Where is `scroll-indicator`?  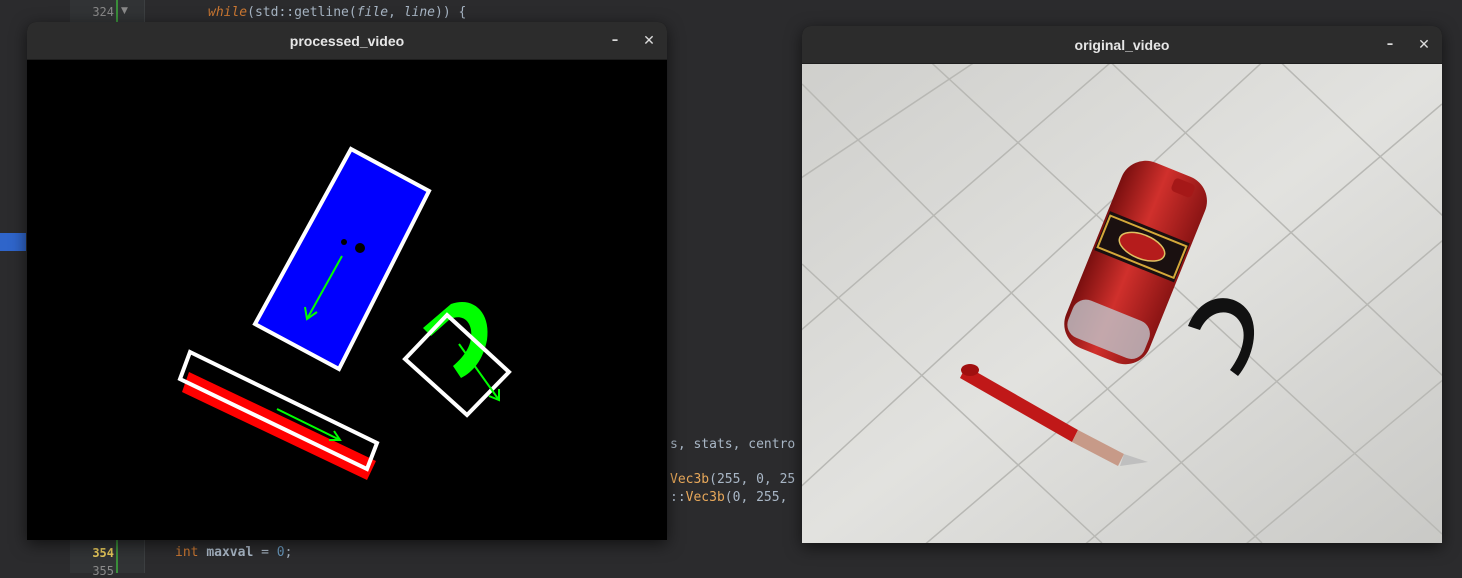
scroll-indicator is located at coordinates (13, 242).